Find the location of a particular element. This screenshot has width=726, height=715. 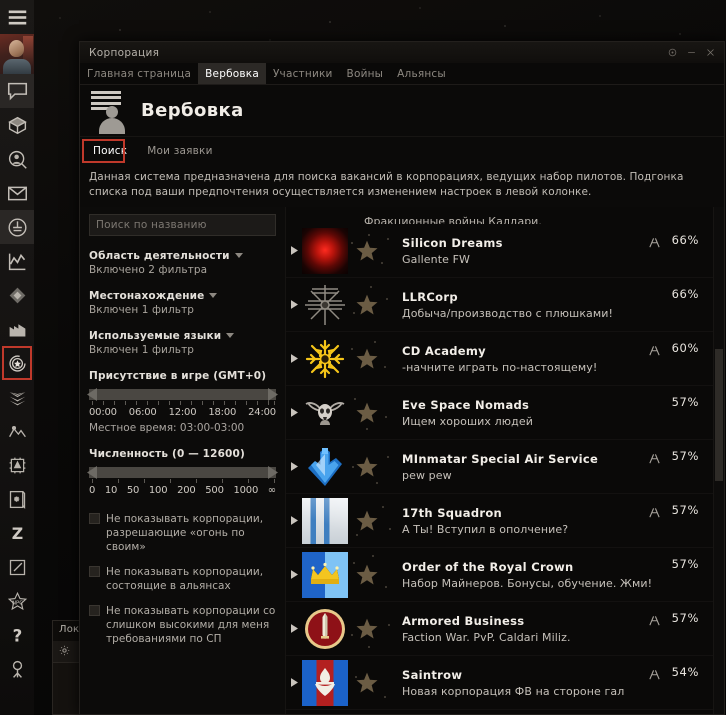

character-search-icon is located at coordinates (17, 159).